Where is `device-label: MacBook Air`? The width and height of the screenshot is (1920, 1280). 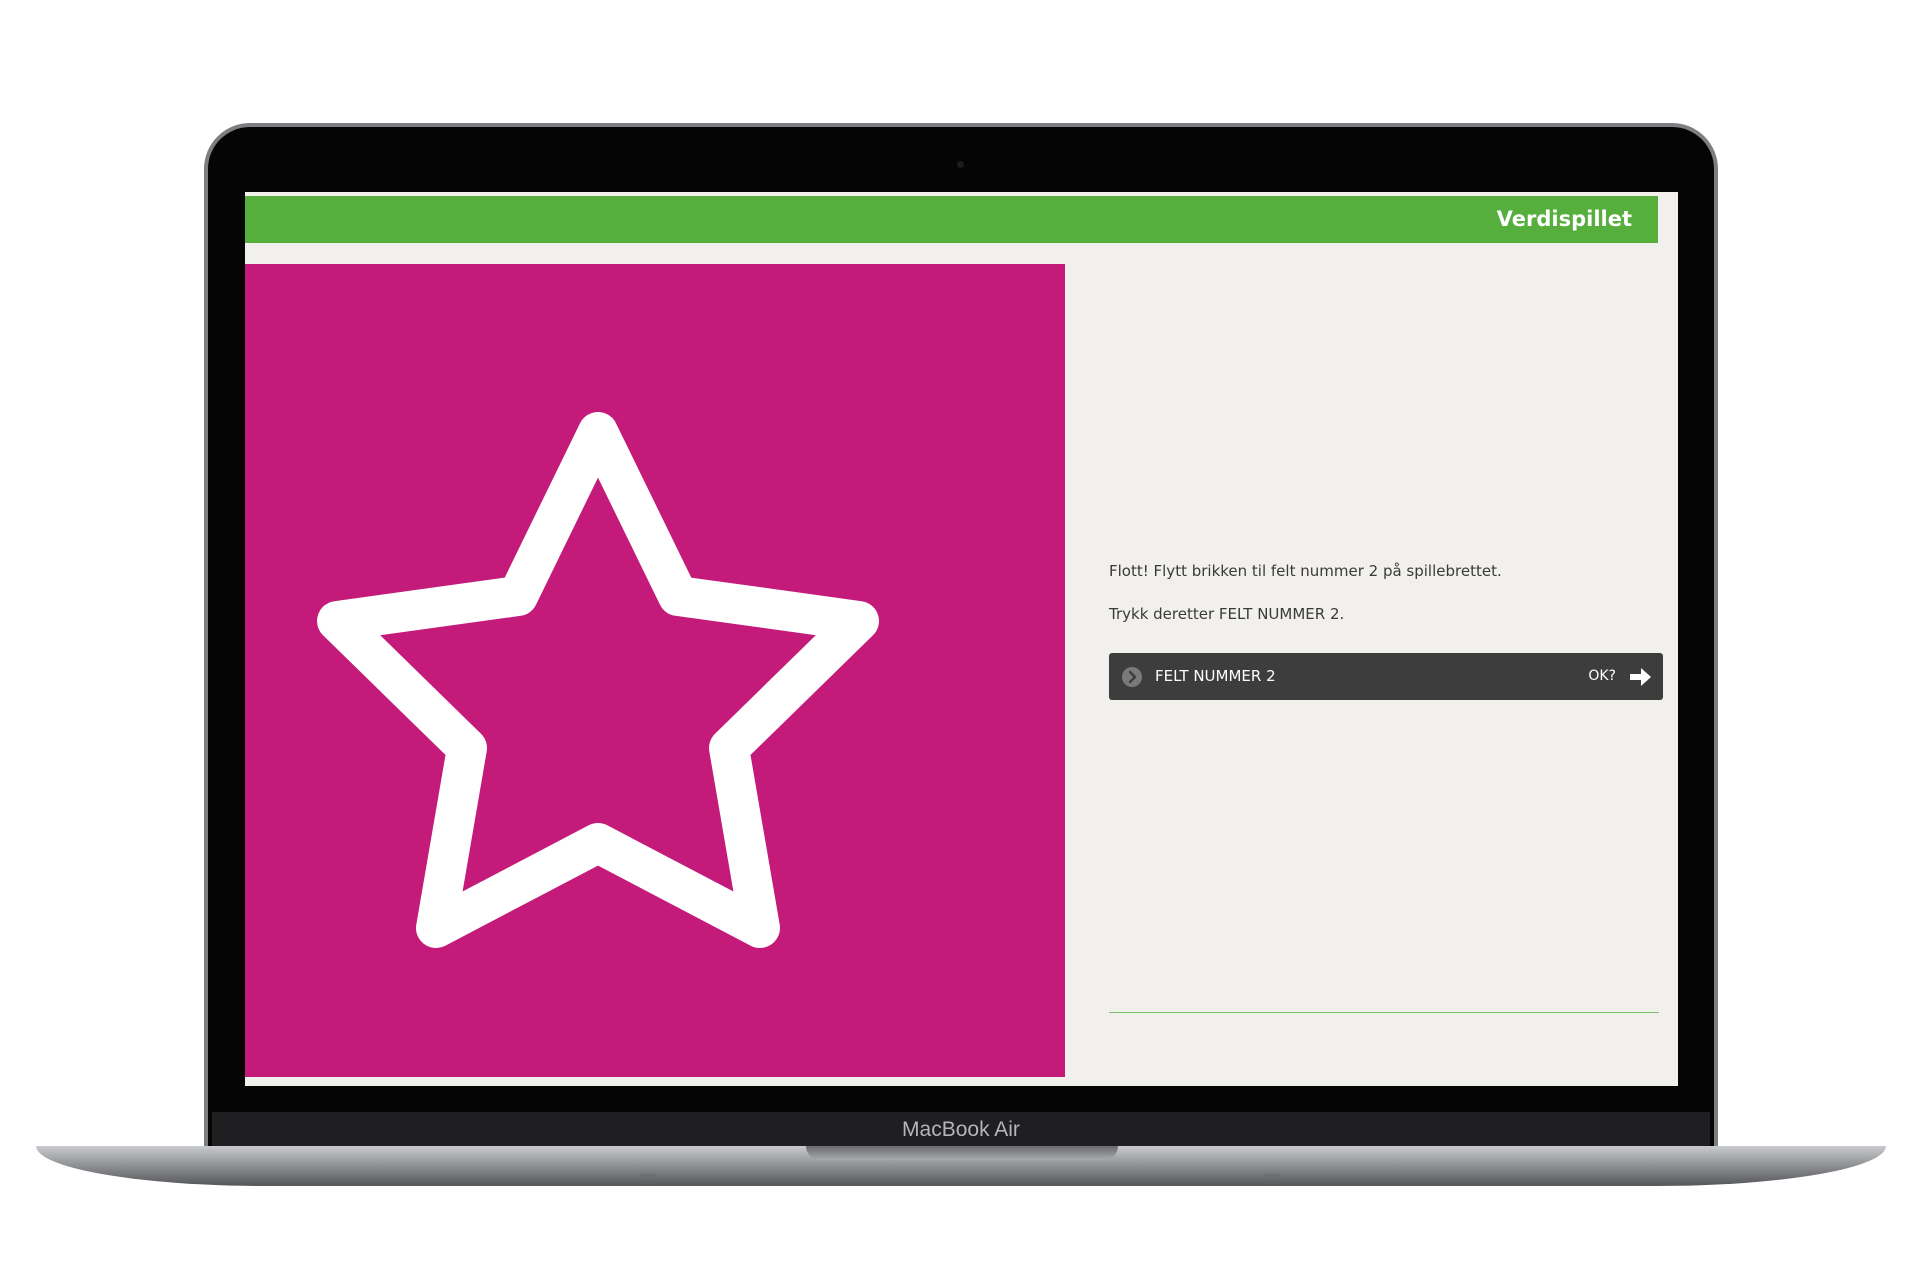
device-label: MacBook Air is located at coordinates (961, 1129).